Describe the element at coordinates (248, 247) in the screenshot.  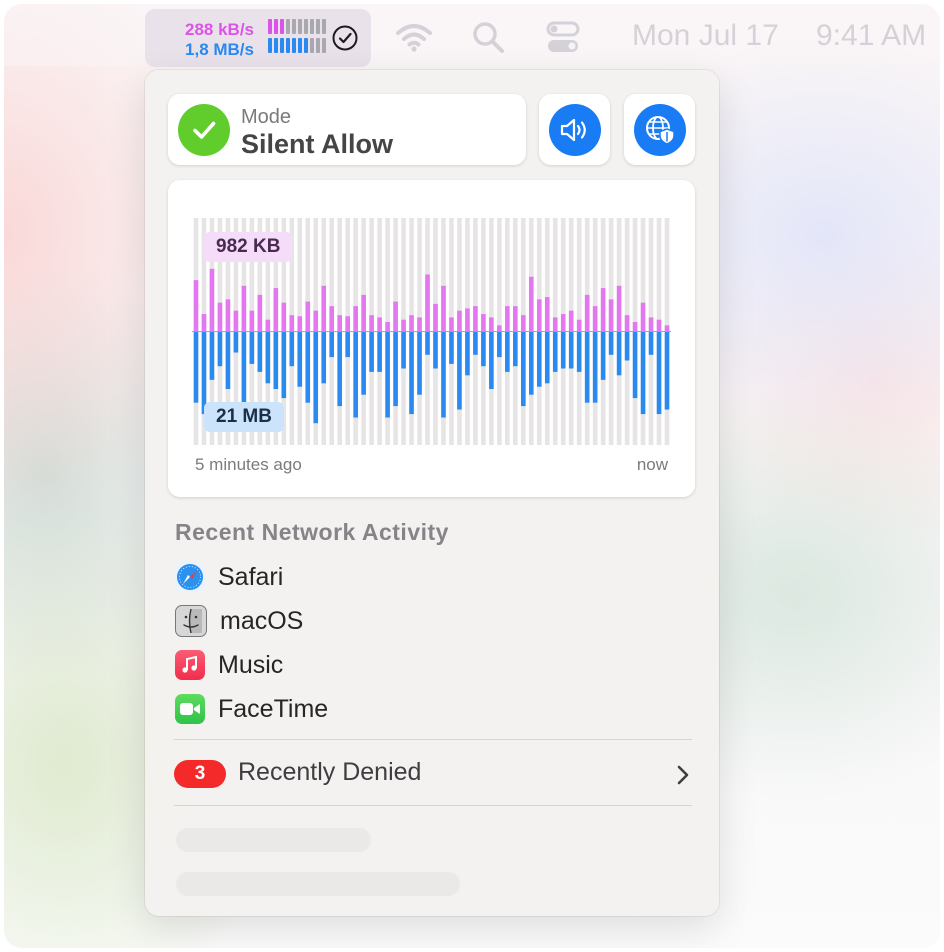
I see `upload-peak-label: 982 KB` at that location.